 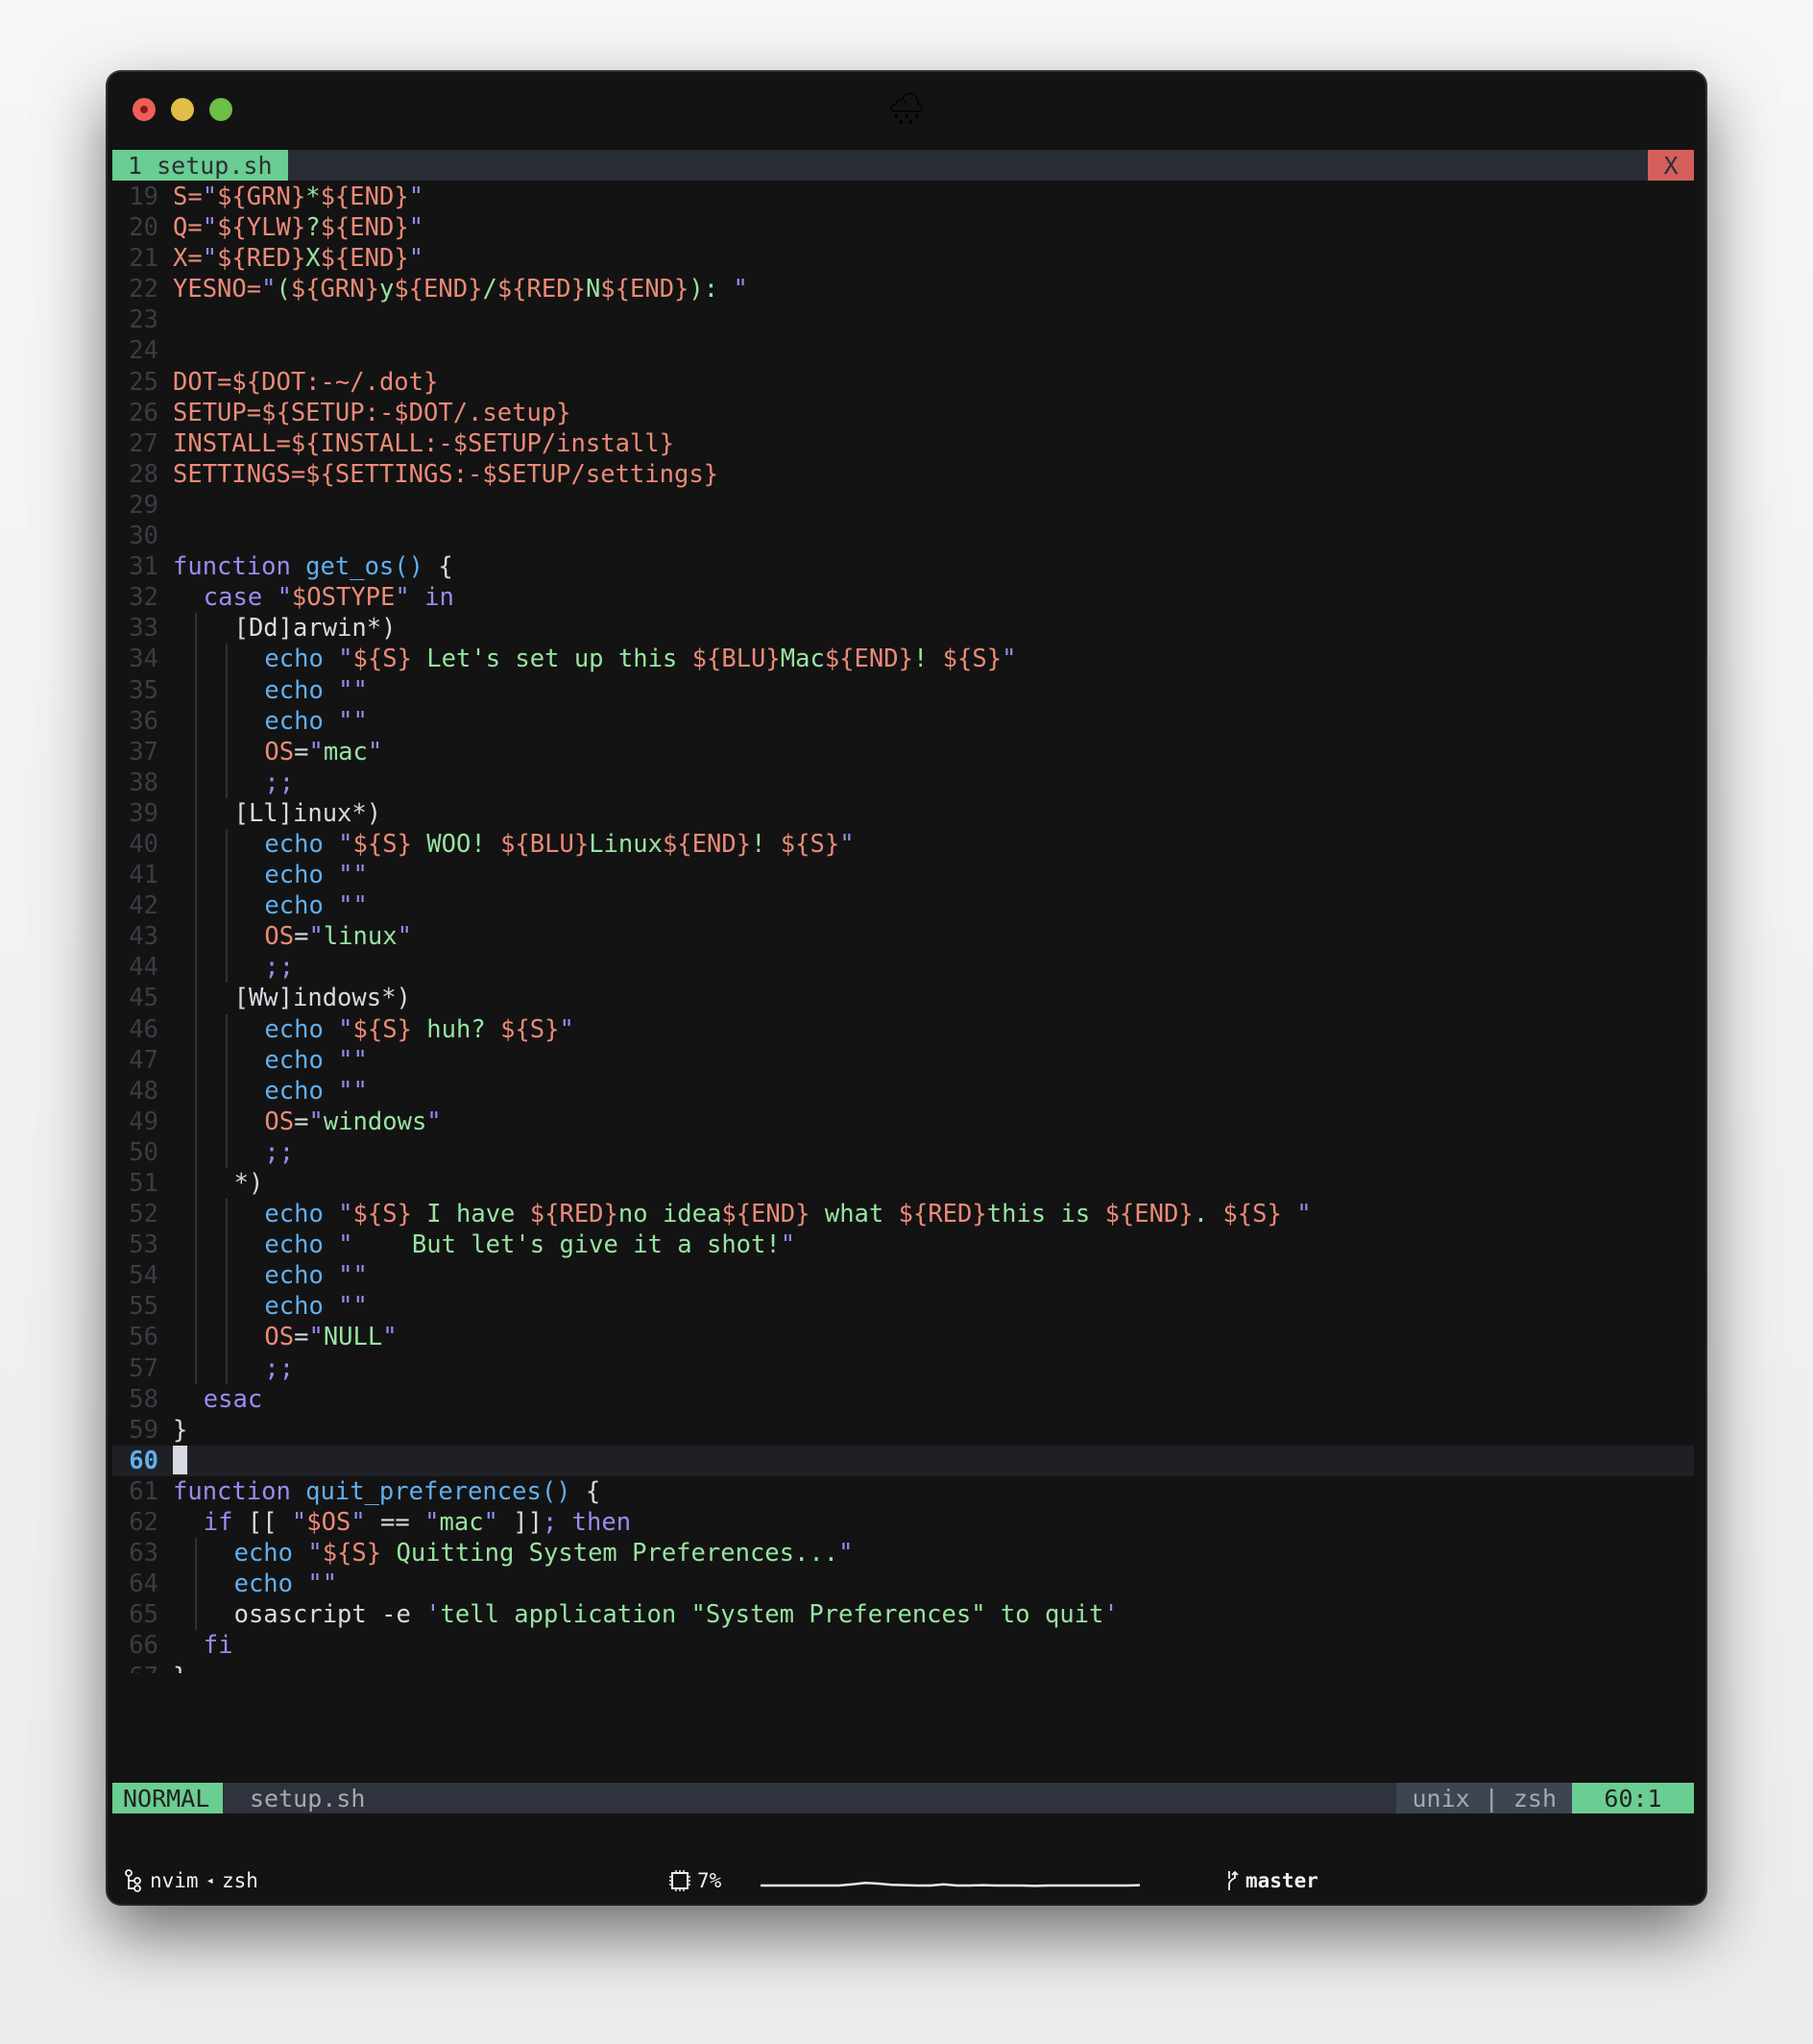 I want to click on code-line: 66 fi, so click(x=903, y=1645).